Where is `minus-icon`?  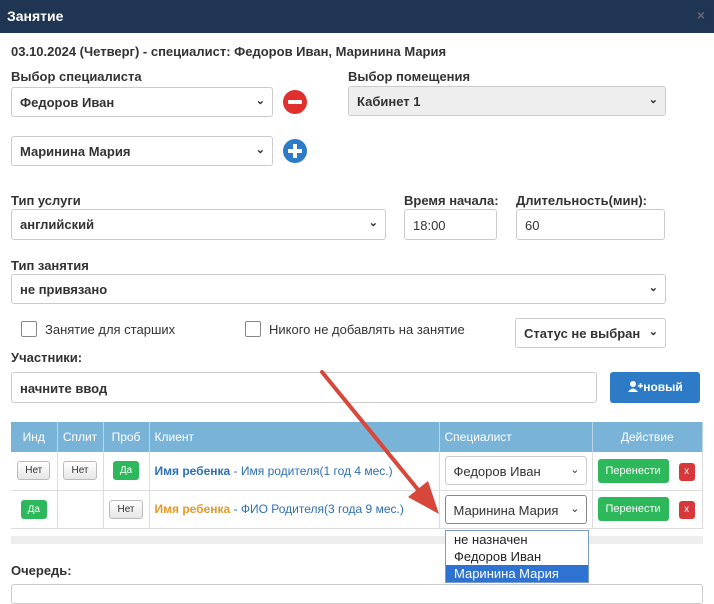 minus-icon is located at coordinates (295, 102).